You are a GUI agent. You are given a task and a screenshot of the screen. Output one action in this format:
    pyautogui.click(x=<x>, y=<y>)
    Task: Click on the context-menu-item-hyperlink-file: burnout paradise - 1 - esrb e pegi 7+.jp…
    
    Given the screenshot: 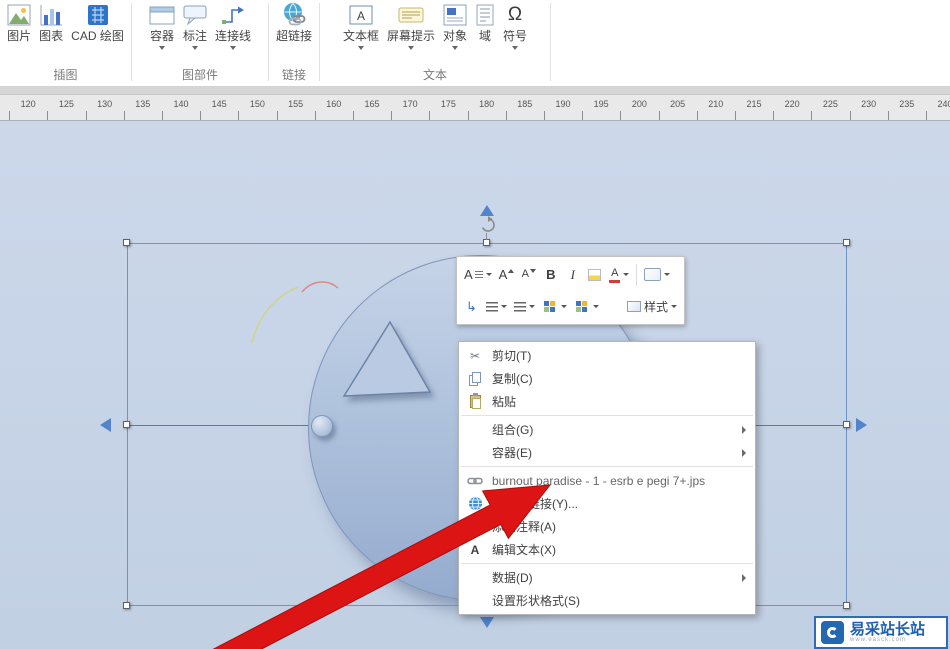 What is the action you would take?
    pyautogui.click(x=607, y=480)
    